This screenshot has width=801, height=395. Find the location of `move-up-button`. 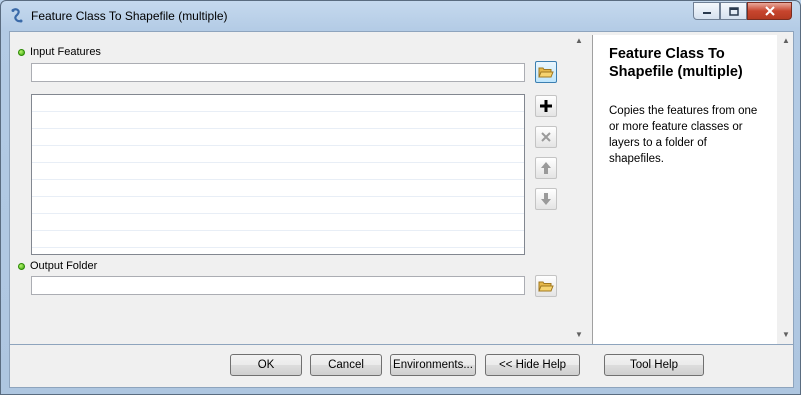

move-up-button is located at coordinates (546, 168).